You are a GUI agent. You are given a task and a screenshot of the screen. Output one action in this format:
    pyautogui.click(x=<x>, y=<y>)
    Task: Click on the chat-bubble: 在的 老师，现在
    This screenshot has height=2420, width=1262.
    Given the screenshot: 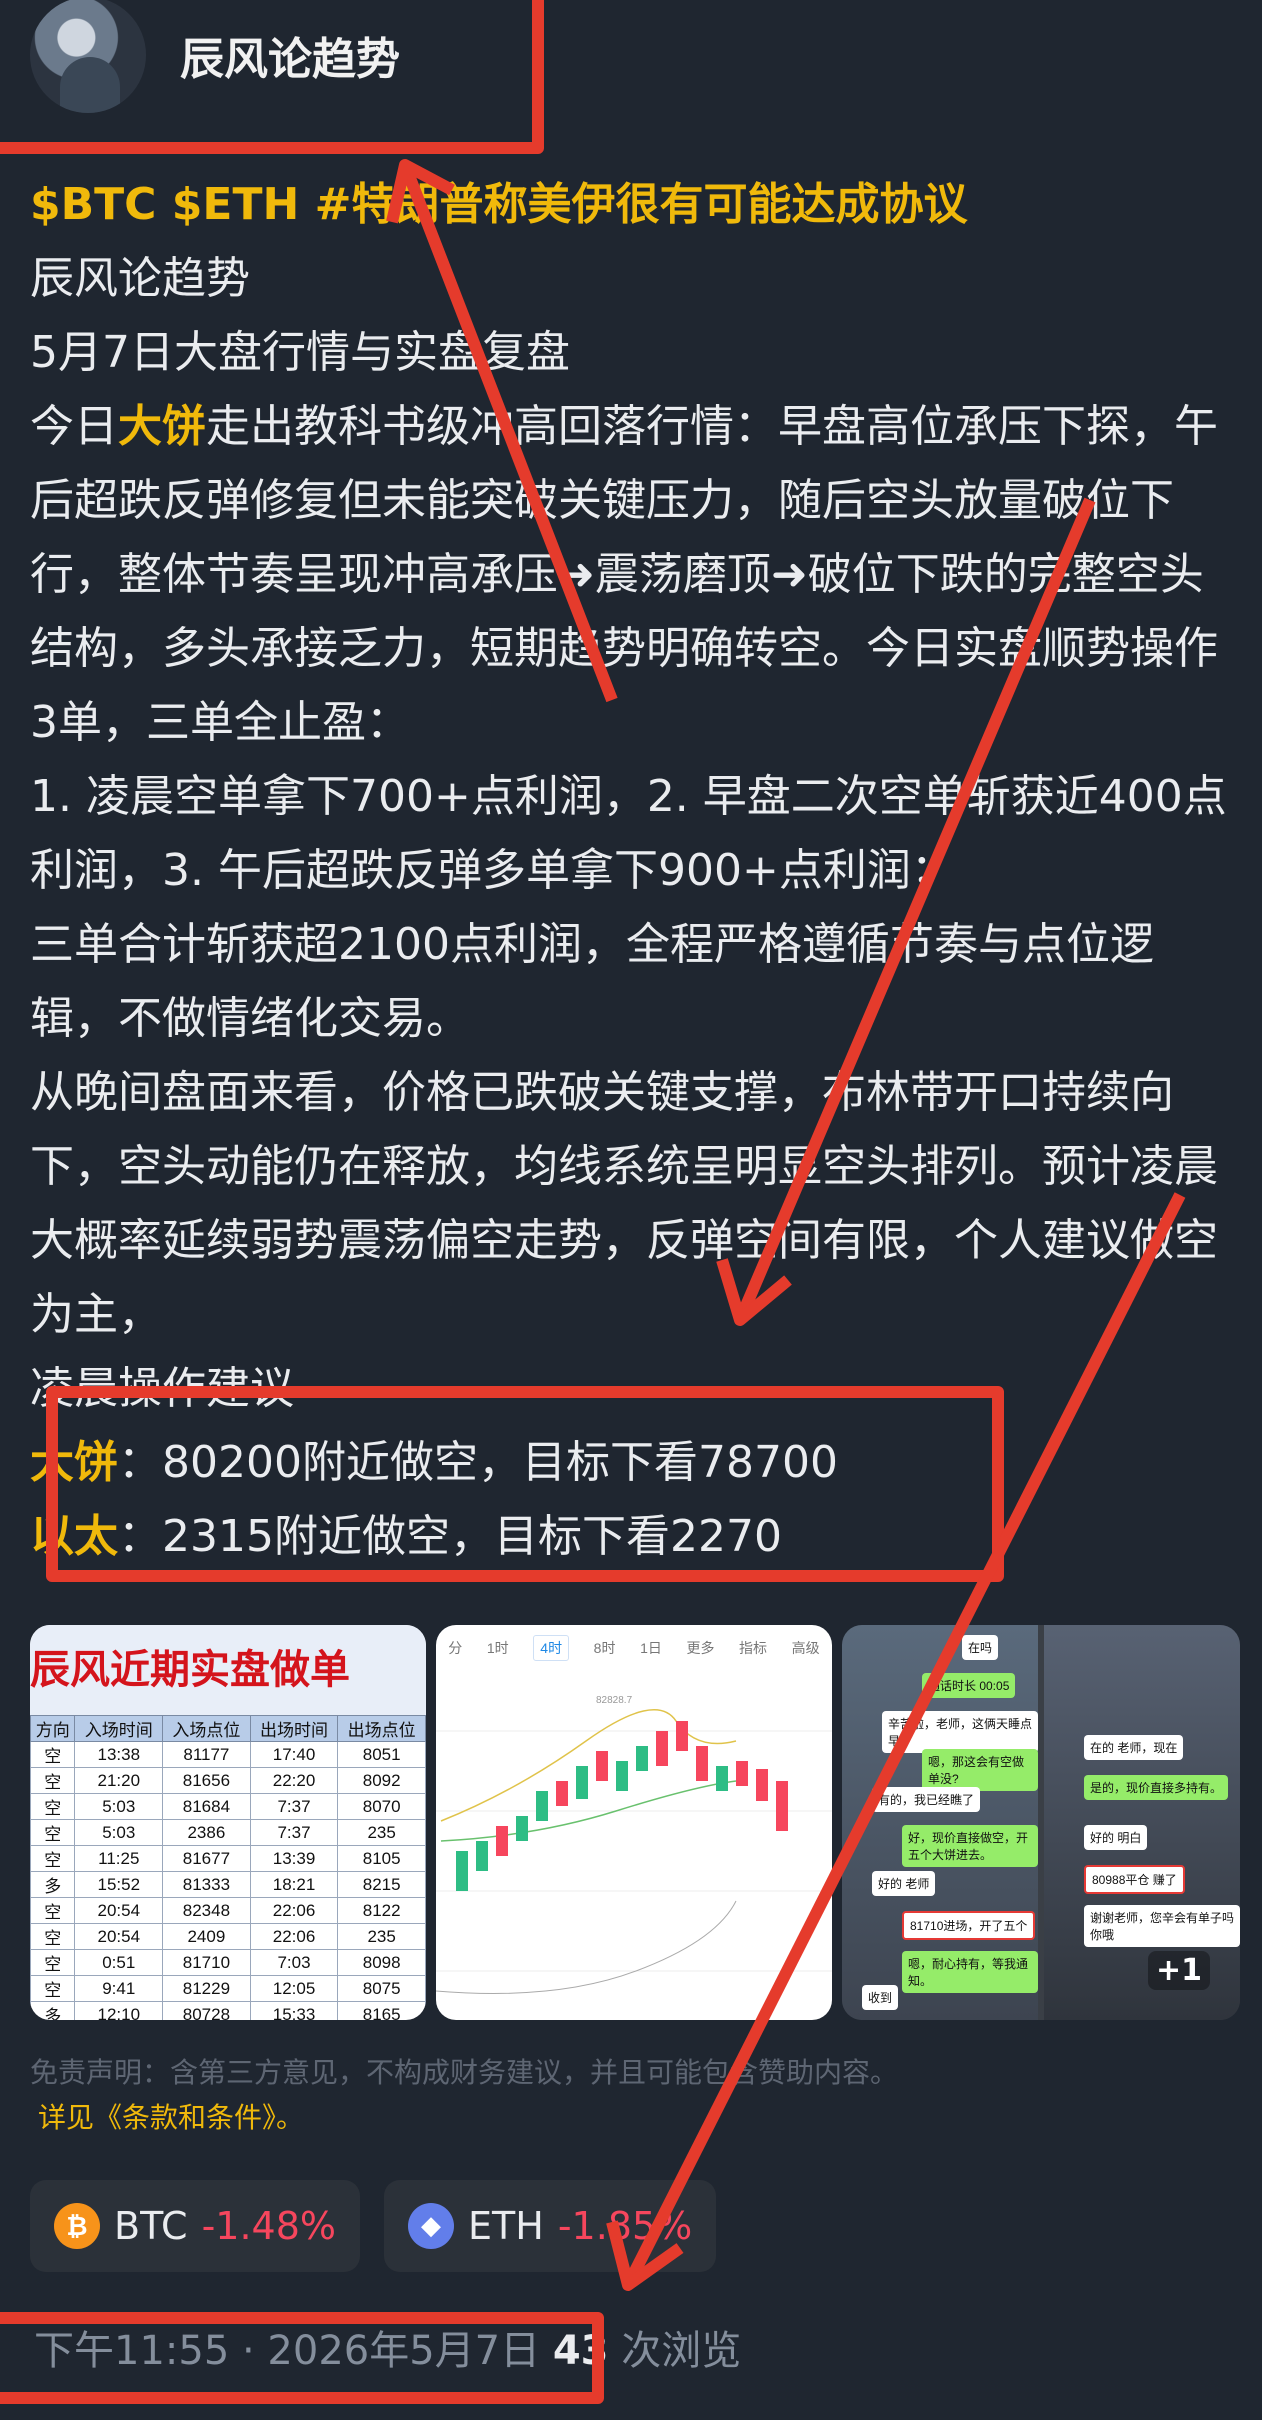 What is the action you would take?
    pyautogui.click(x=1134, y=1747)
    